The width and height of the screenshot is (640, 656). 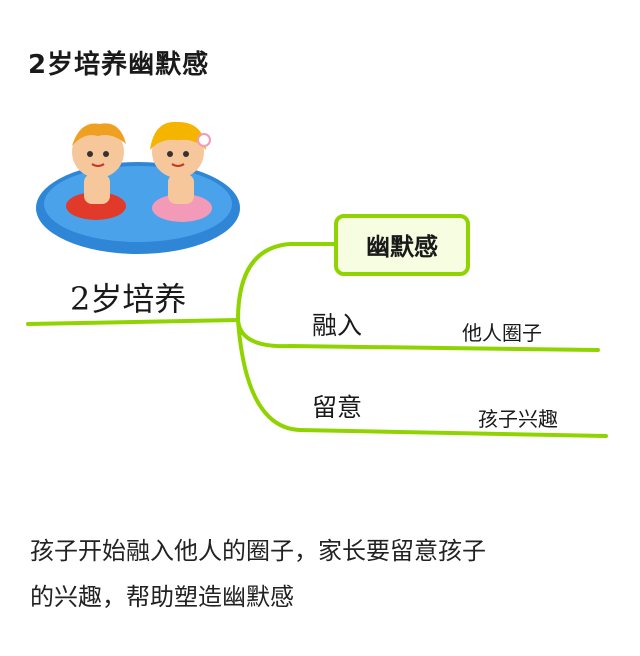 What do you see at coordinates (502, 333) in the screenshot?
I see `branch-detail-1: 他人圈子` at bounding box center [502, 333].